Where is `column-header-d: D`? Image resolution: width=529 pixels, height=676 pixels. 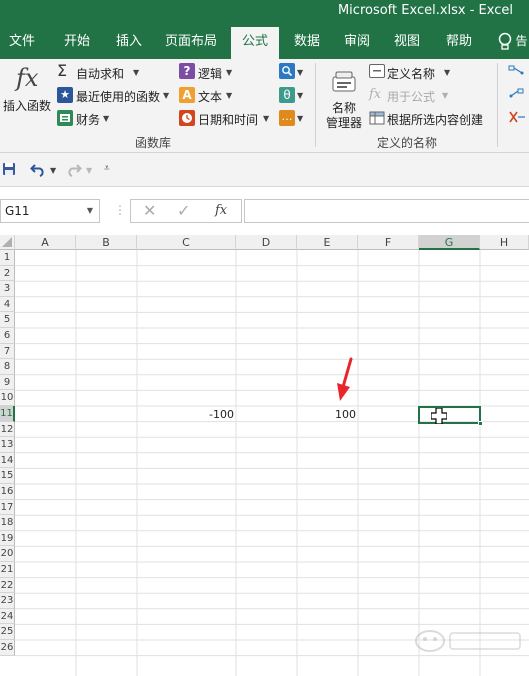 column-header-d: D is located at coordinates (266, 242).